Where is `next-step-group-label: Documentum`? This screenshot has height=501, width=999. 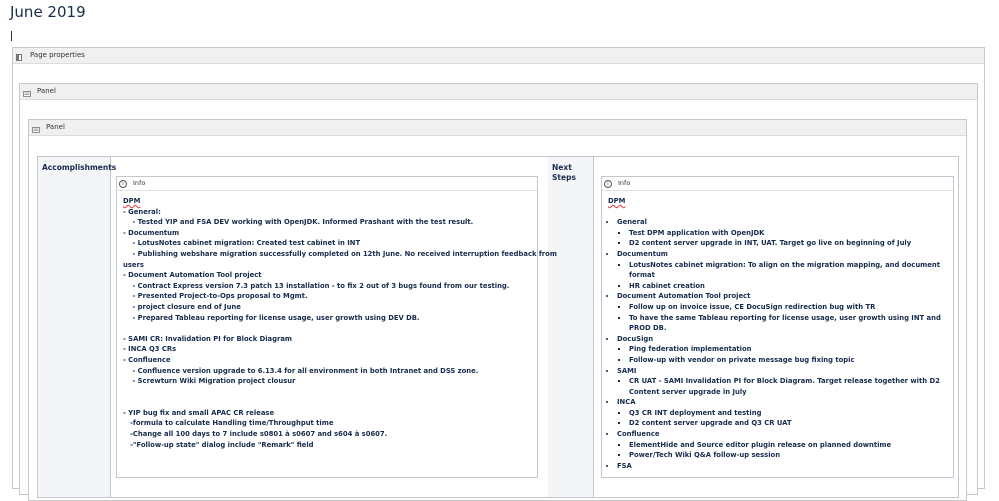 next-step-group-label: Documentum is located at coordinates (642, 253).